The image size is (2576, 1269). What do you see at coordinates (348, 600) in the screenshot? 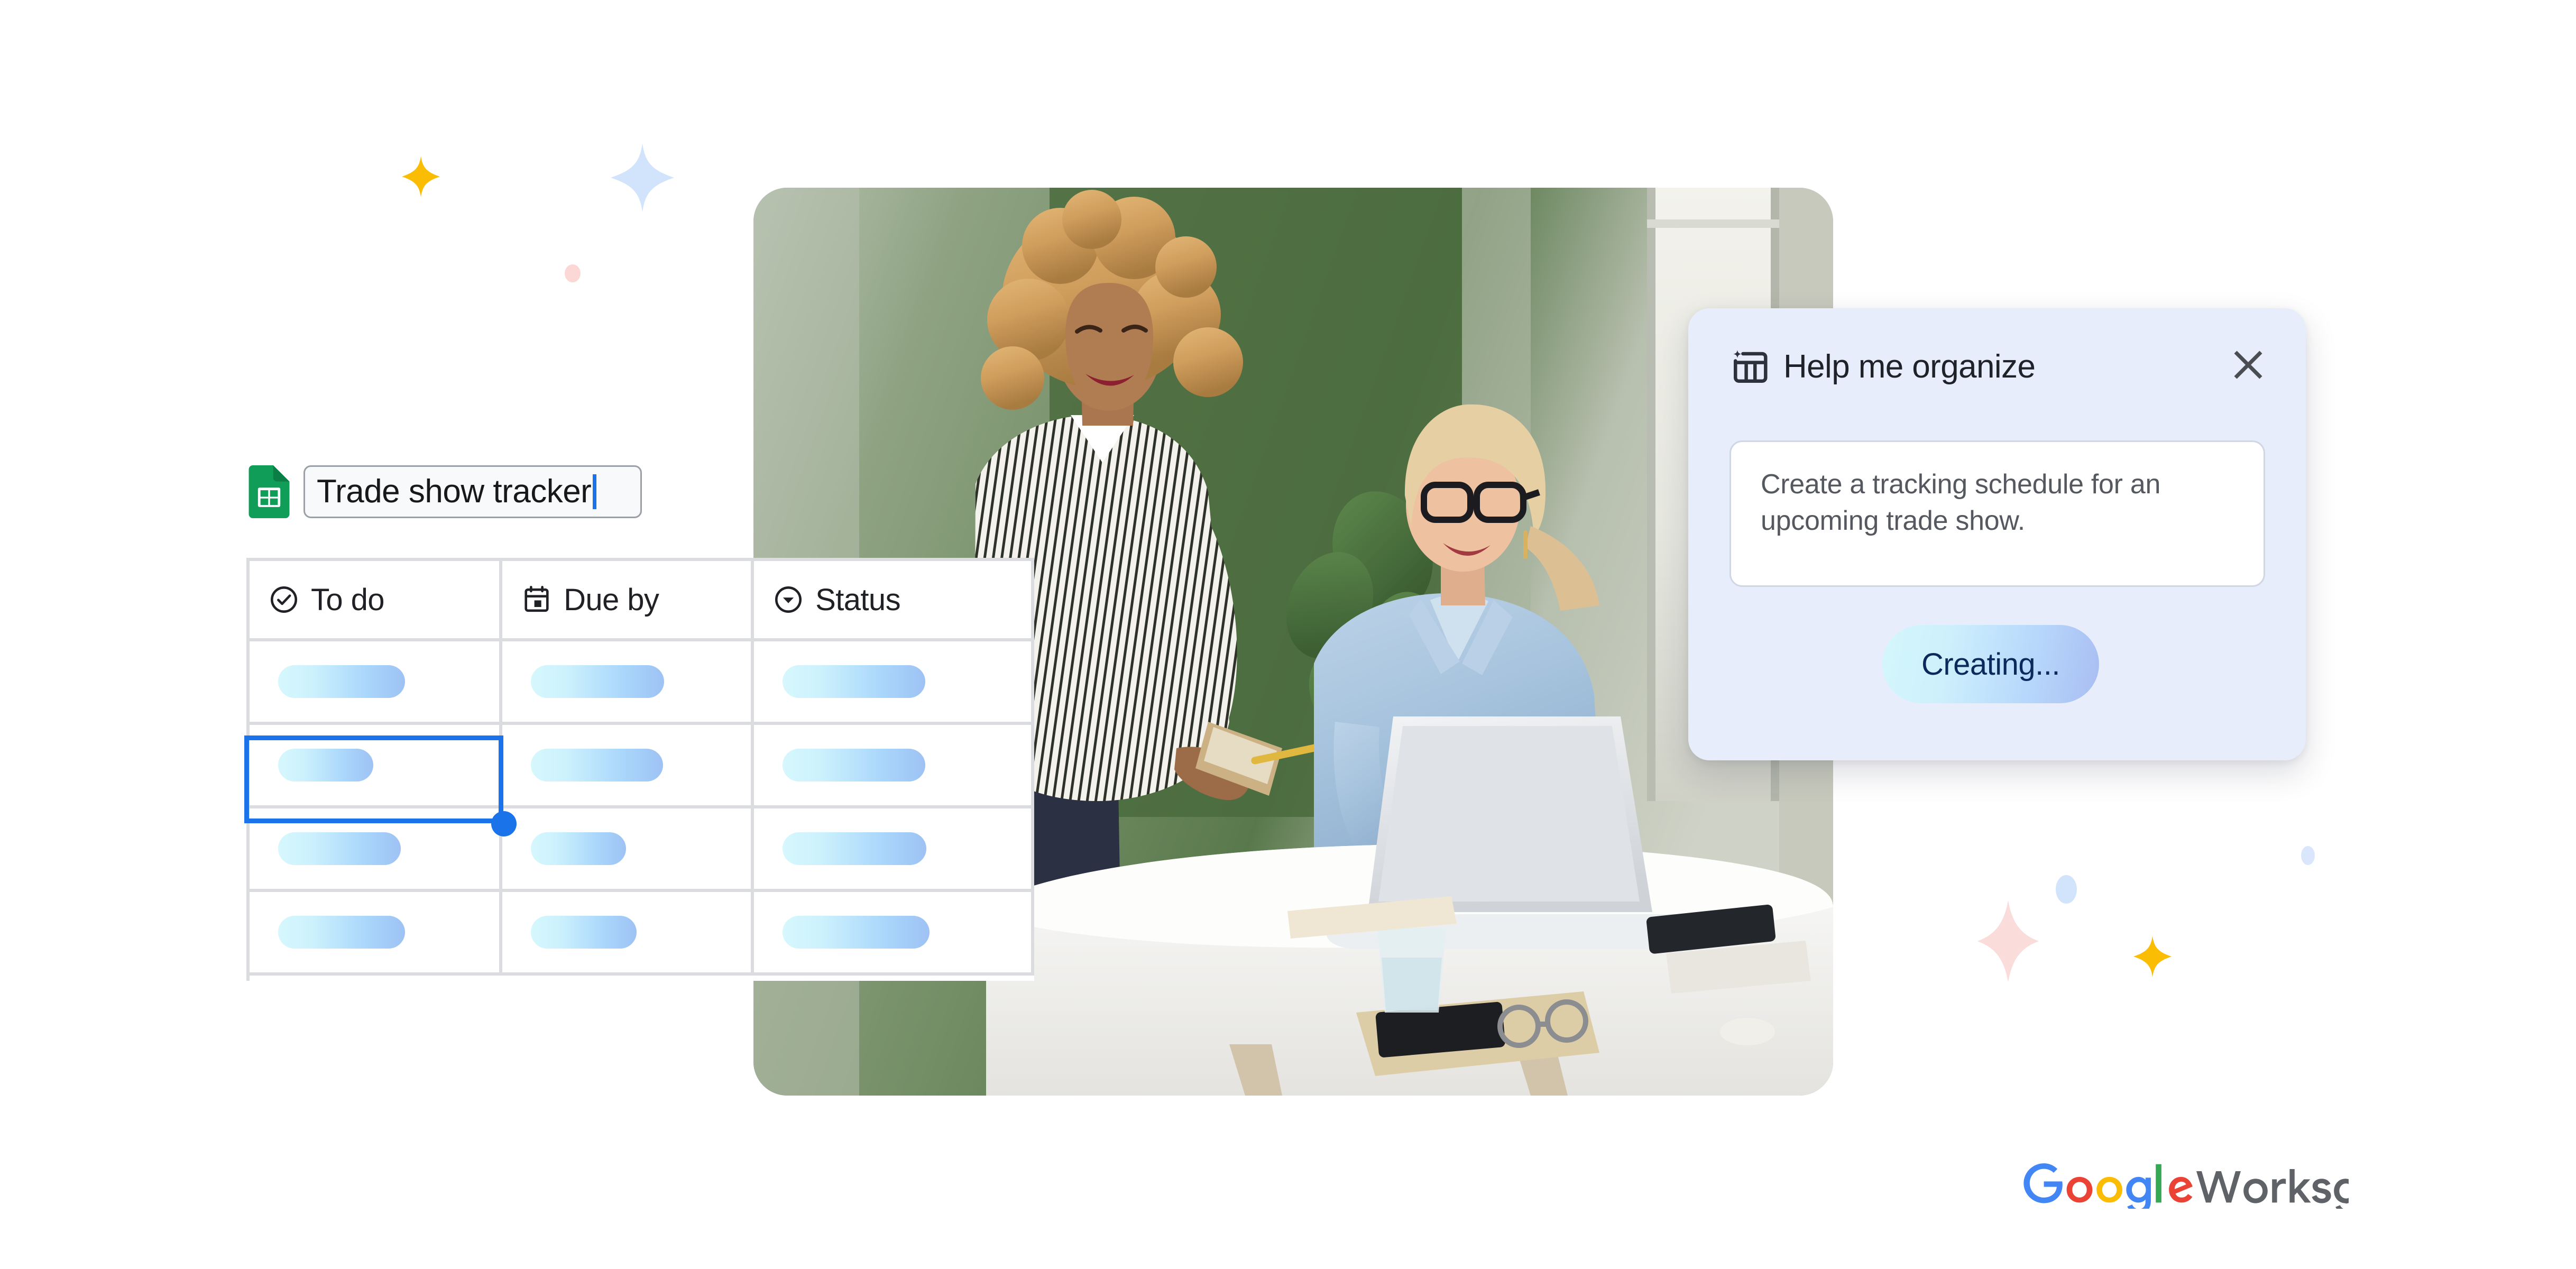
I see `column-header-label: To do` at bounding box center [348, 600].